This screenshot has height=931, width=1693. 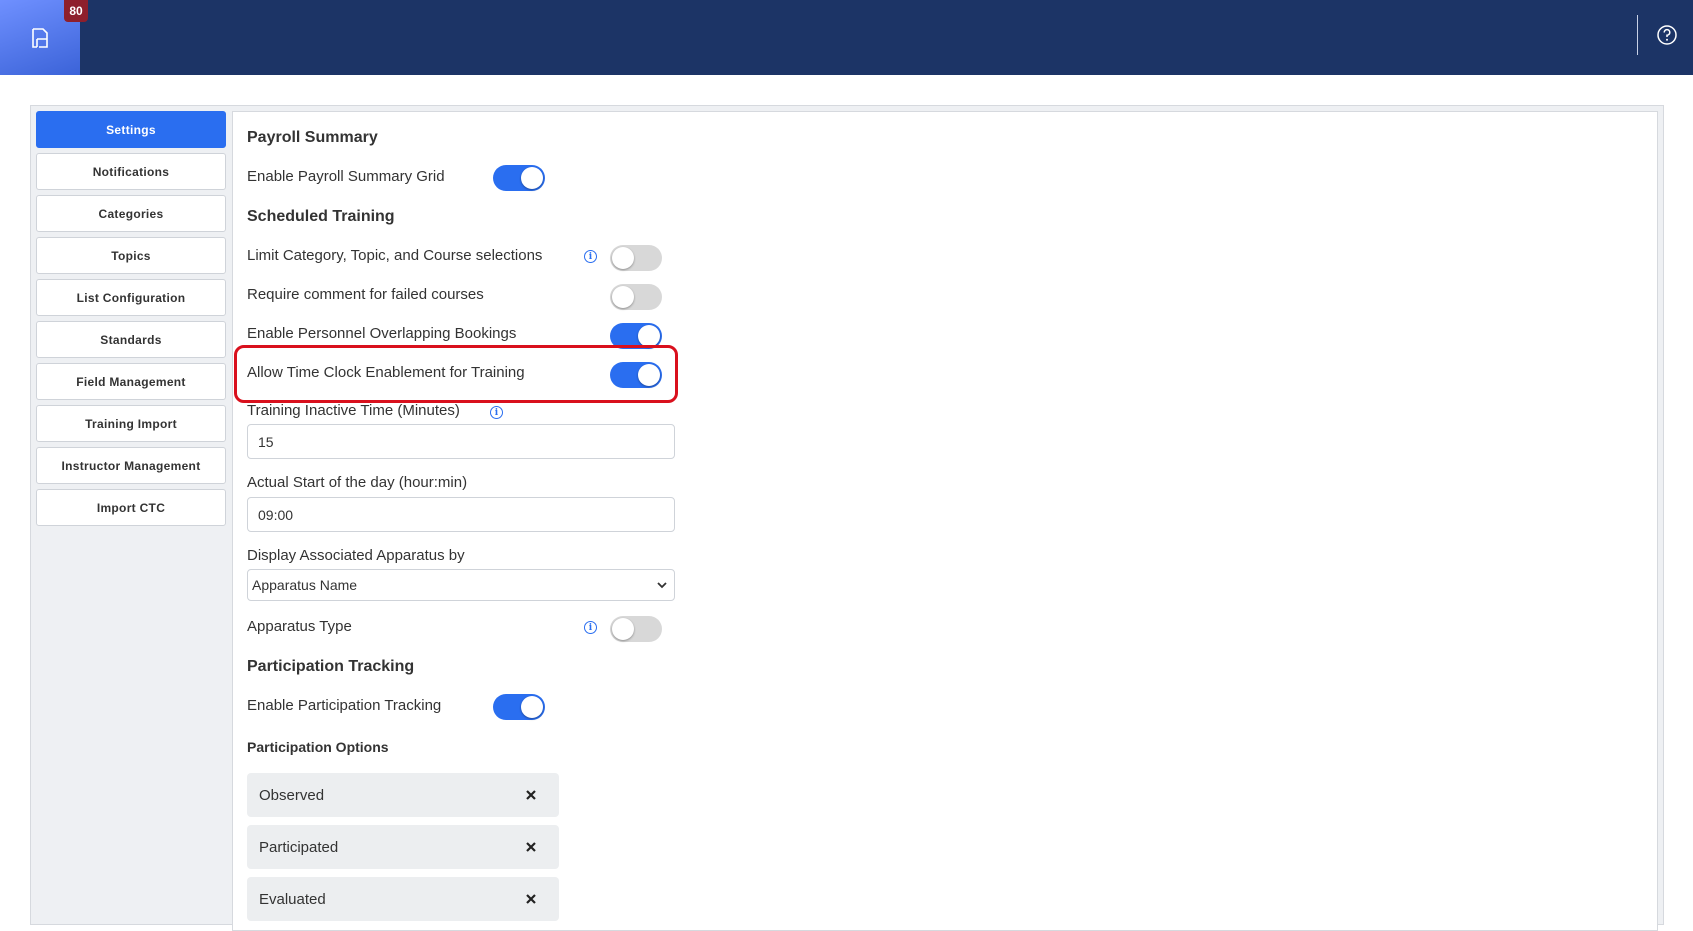 What do you see at coordinates (344, 705) in the screenshot?
I see `enable-participation-tracking-label: Enable Participation Tracking` at bounding box center [344, 705].